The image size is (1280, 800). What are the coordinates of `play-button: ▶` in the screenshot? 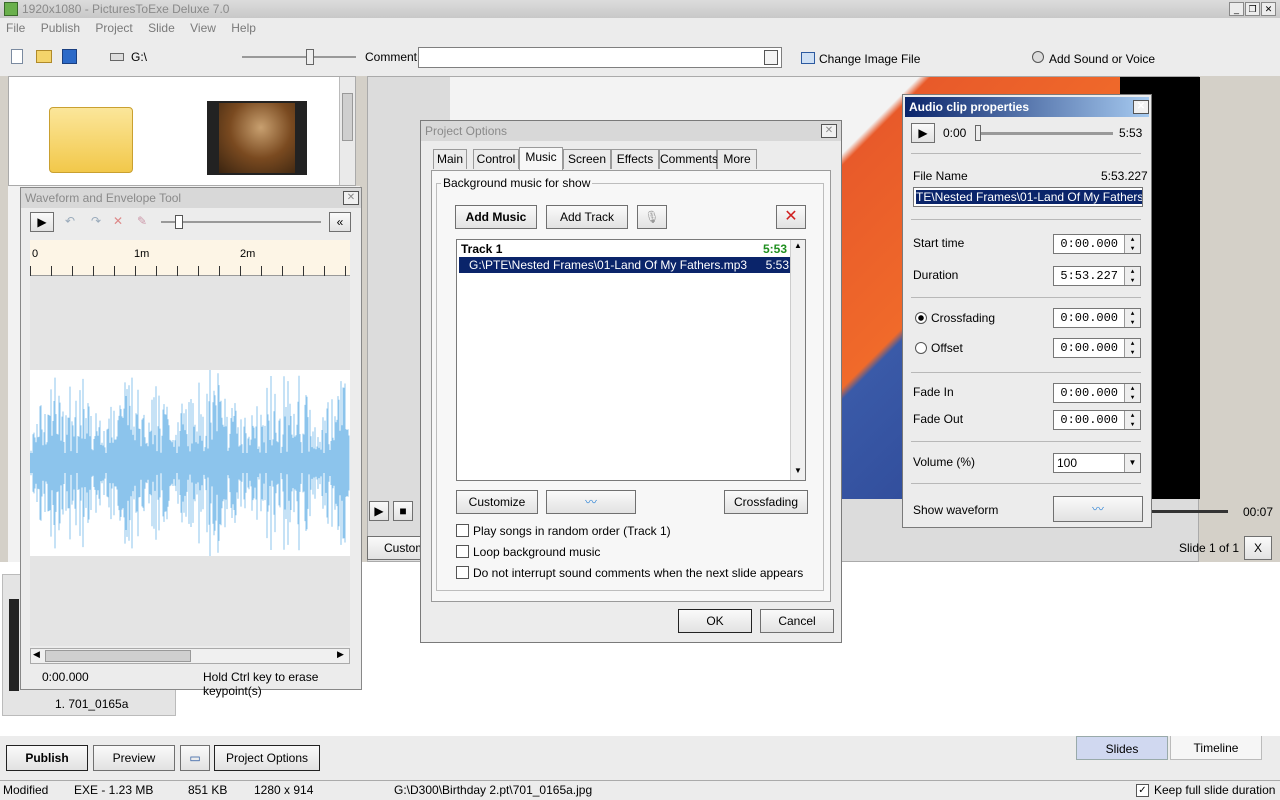 It's located at (379, 511).